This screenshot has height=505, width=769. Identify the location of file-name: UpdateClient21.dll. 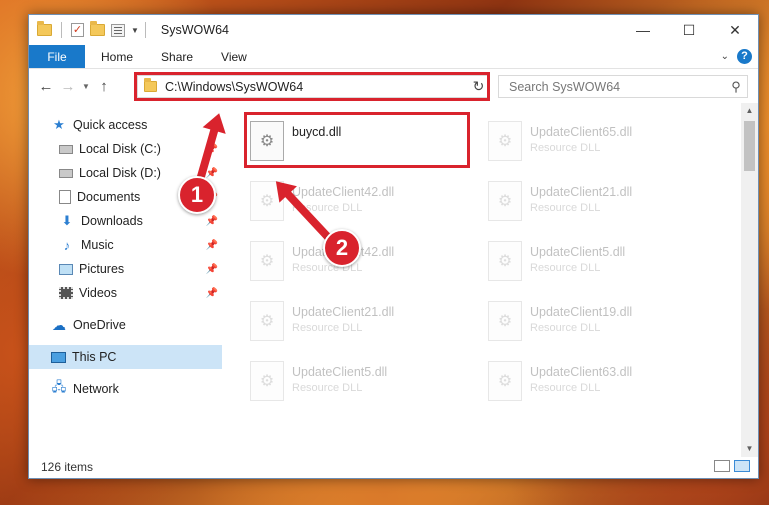
(343, 312).